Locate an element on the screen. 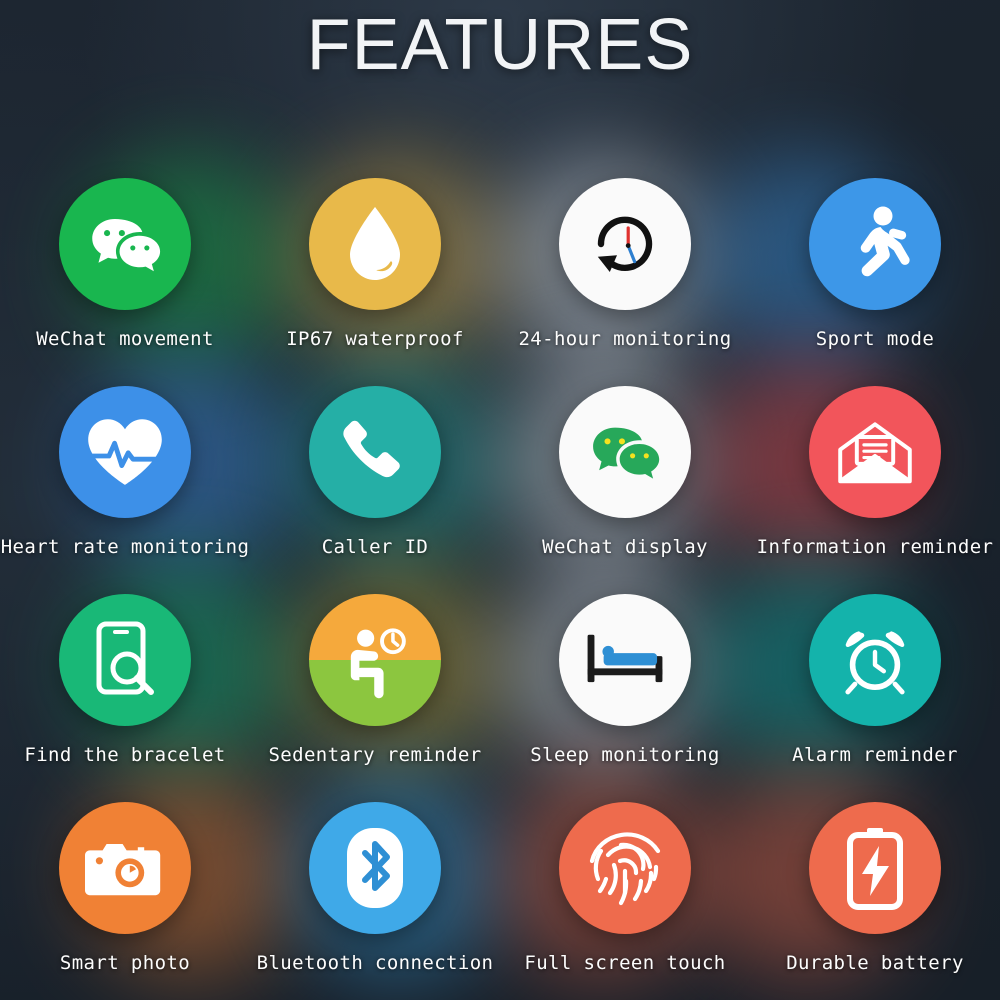 The height and width of the screenshot is (1000, 1000). feature-item: Smart photo is located at coordinates (125, 896).